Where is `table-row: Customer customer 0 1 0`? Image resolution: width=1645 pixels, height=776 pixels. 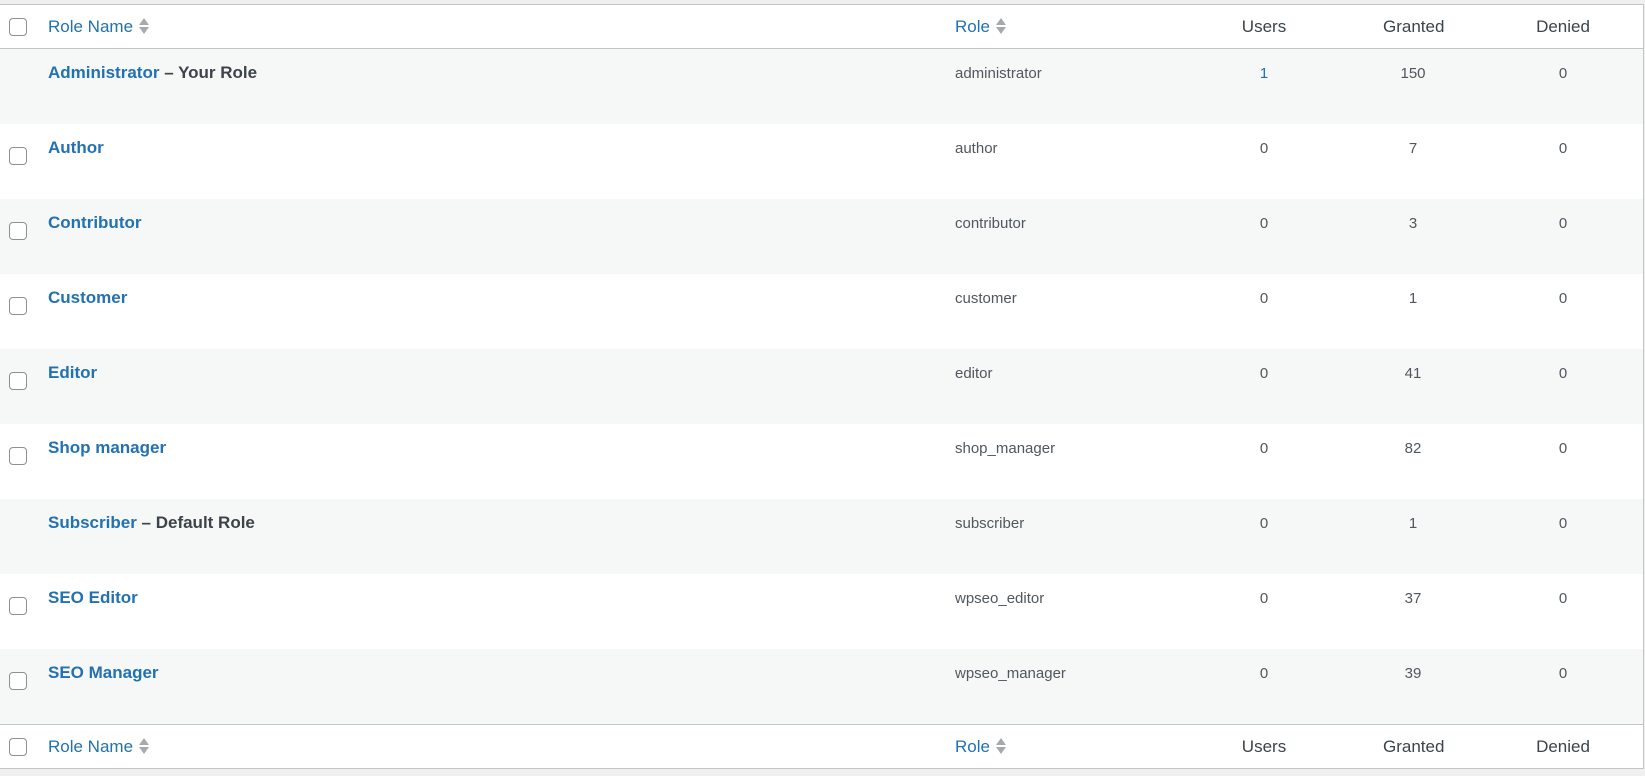 table-row: Customer customer 0 1 0 is located at coordinates (821, 311).